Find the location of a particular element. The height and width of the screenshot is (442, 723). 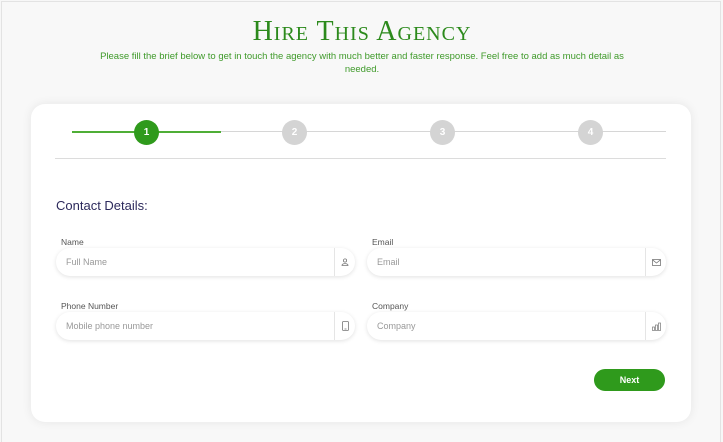

company-field is located at coordinates (516, 326).